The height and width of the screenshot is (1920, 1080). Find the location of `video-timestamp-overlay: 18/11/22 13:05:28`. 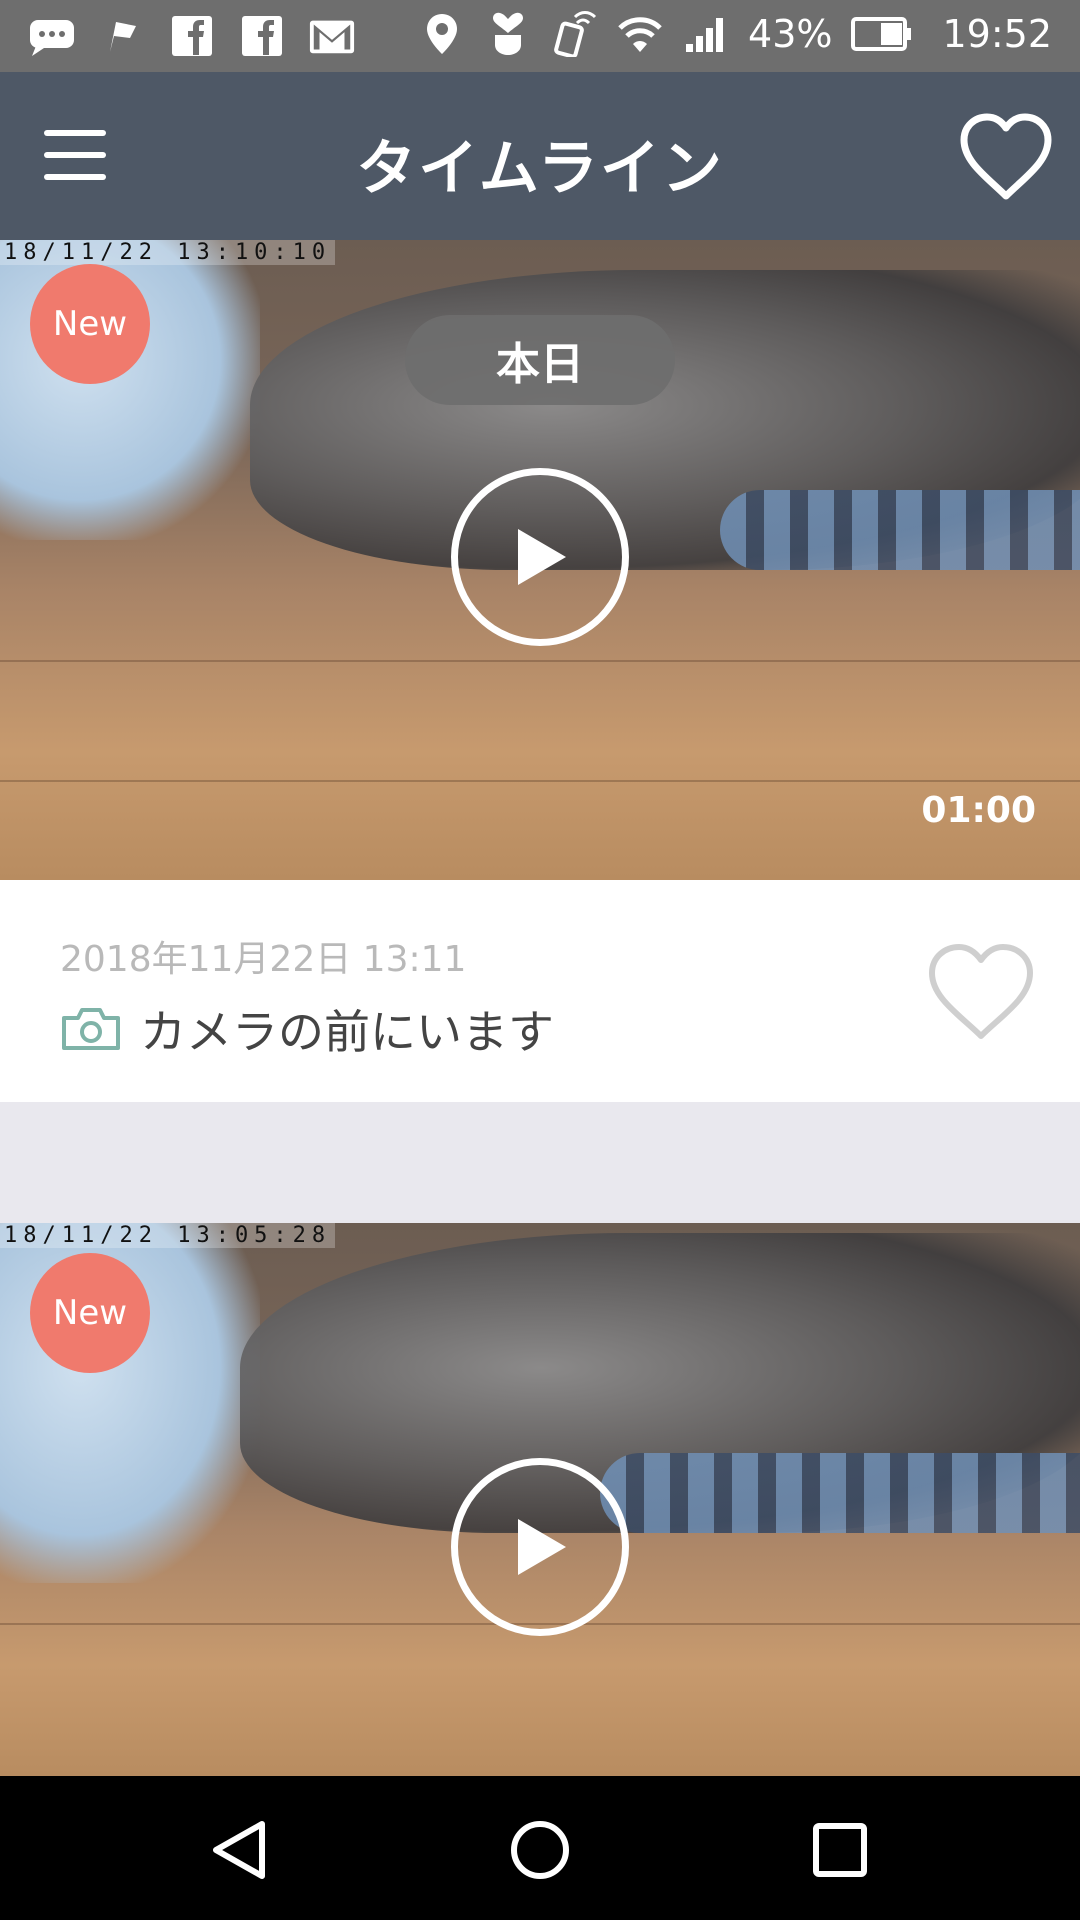

video-timestamp-overlay: 18/11/22 13:05:28 is located at coordinates (168, 1235).